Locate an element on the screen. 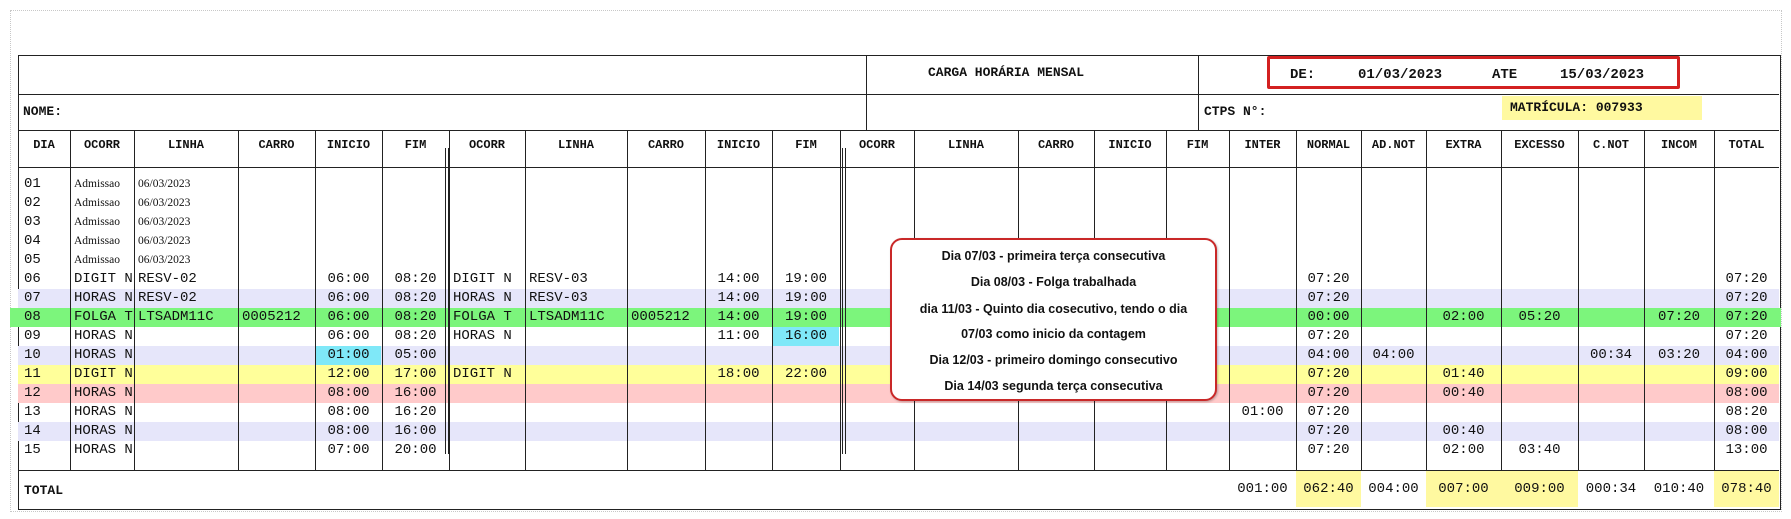 The image size is (1791, 519). column-header: AD.NOT is located at coordinates (1393, 145).